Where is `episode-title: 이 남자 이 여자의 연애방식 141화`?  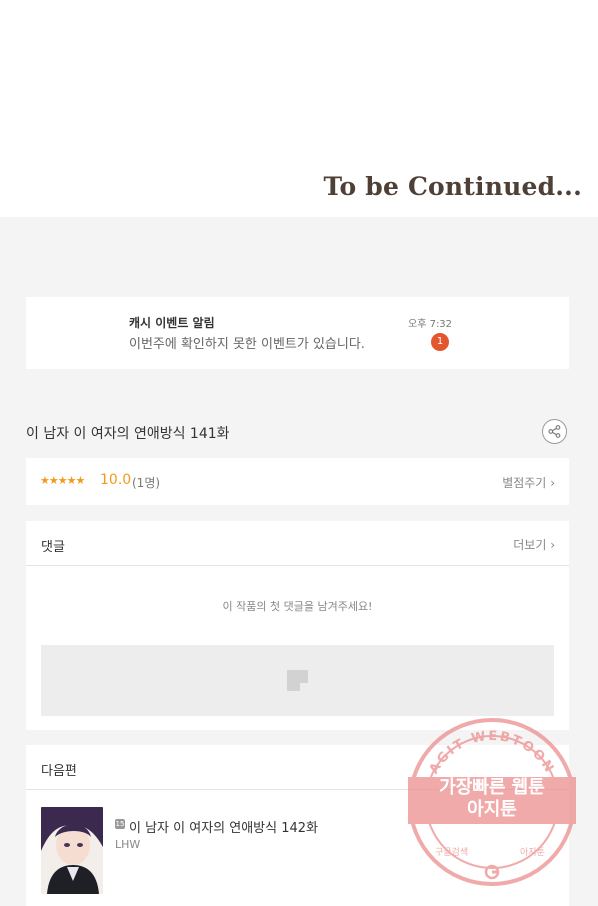
episode-title: 이 남자 이 여자의 연애방식 141화 is located at coordinates (128, 434).